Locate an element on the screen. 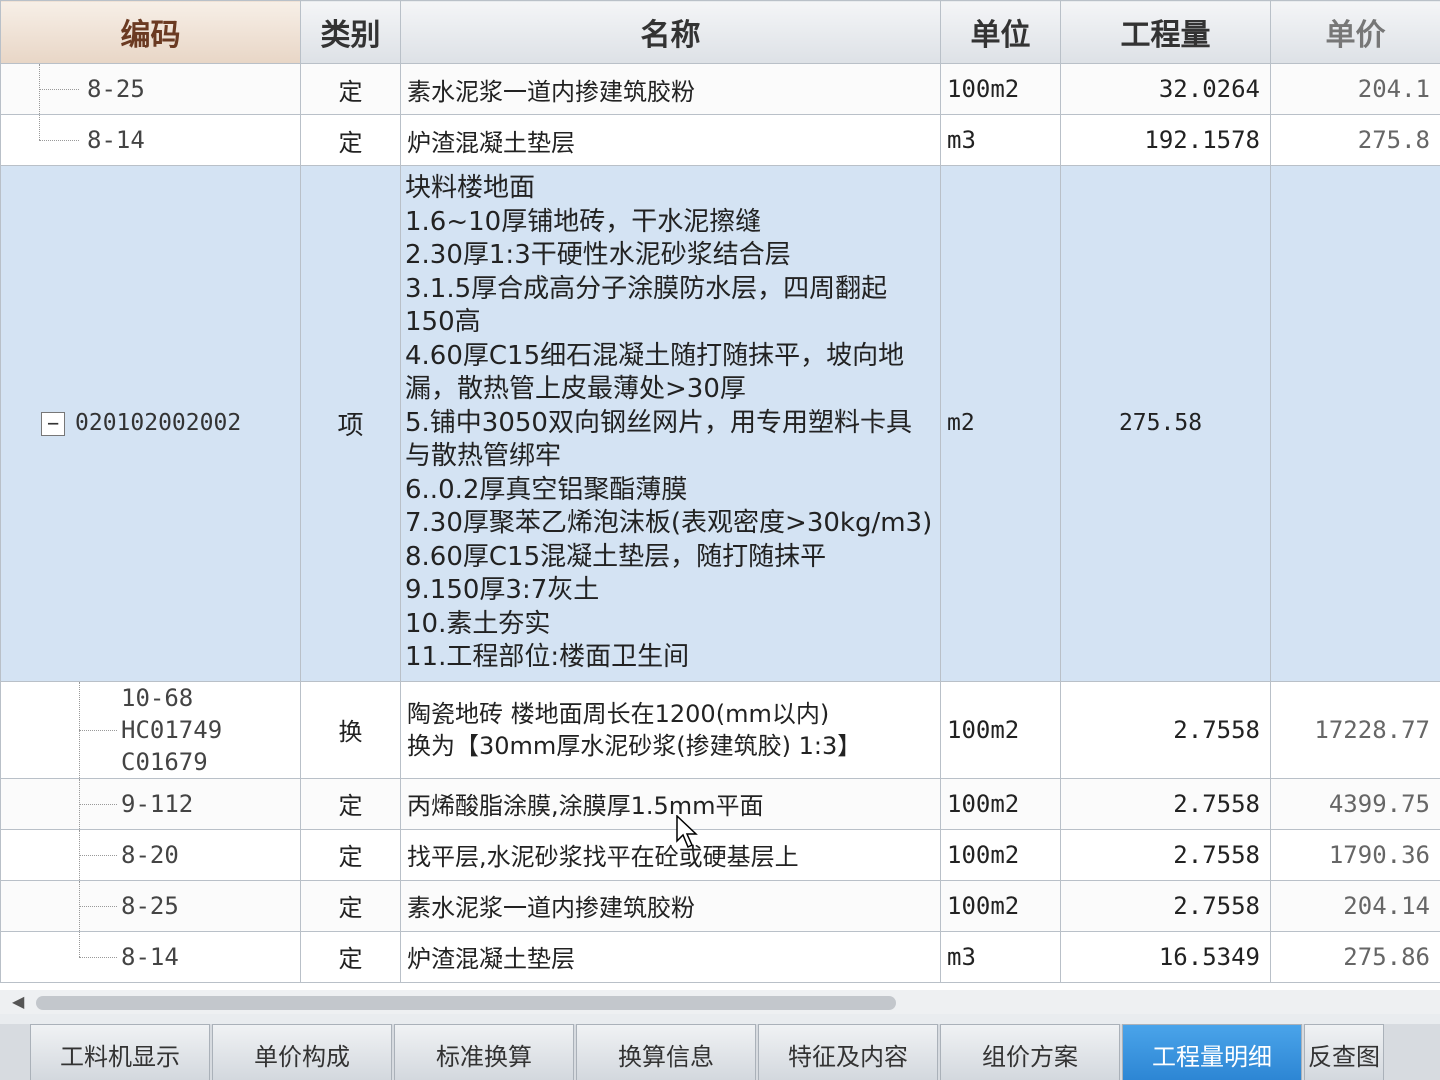 The height and width of the screenshot is (1080, 1440). table-row: 8-25 定 素水泥浆一道内掺建筑胶粉 100m2 32.0264 204.1 is located at coordinates (720, 89).